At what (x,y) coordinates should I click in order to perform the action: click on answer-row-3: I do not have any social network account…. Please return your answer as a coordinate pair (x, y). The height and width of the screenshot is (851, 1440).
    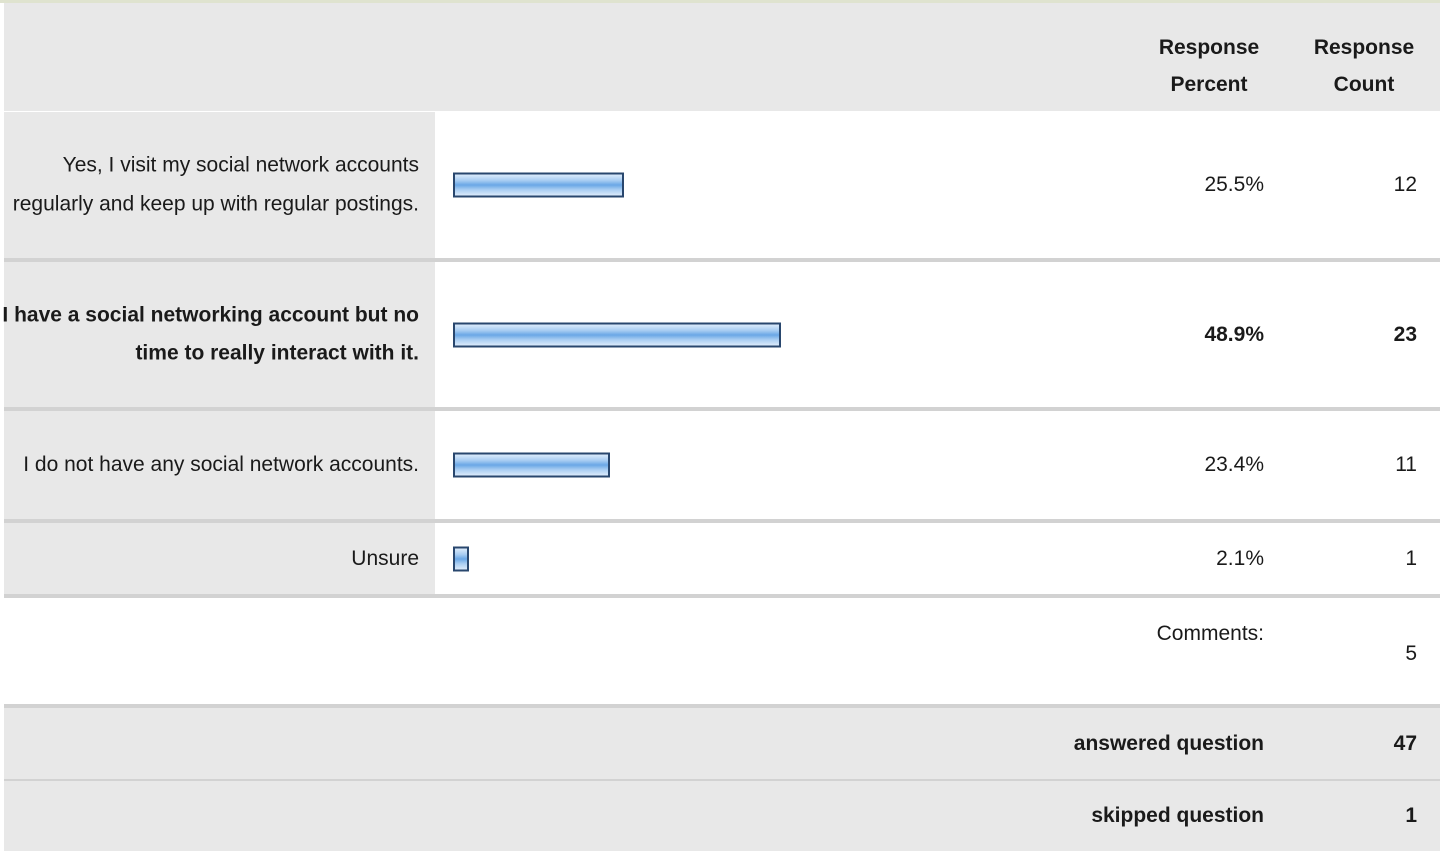
    Looking at the image, I should click on (722, 465).